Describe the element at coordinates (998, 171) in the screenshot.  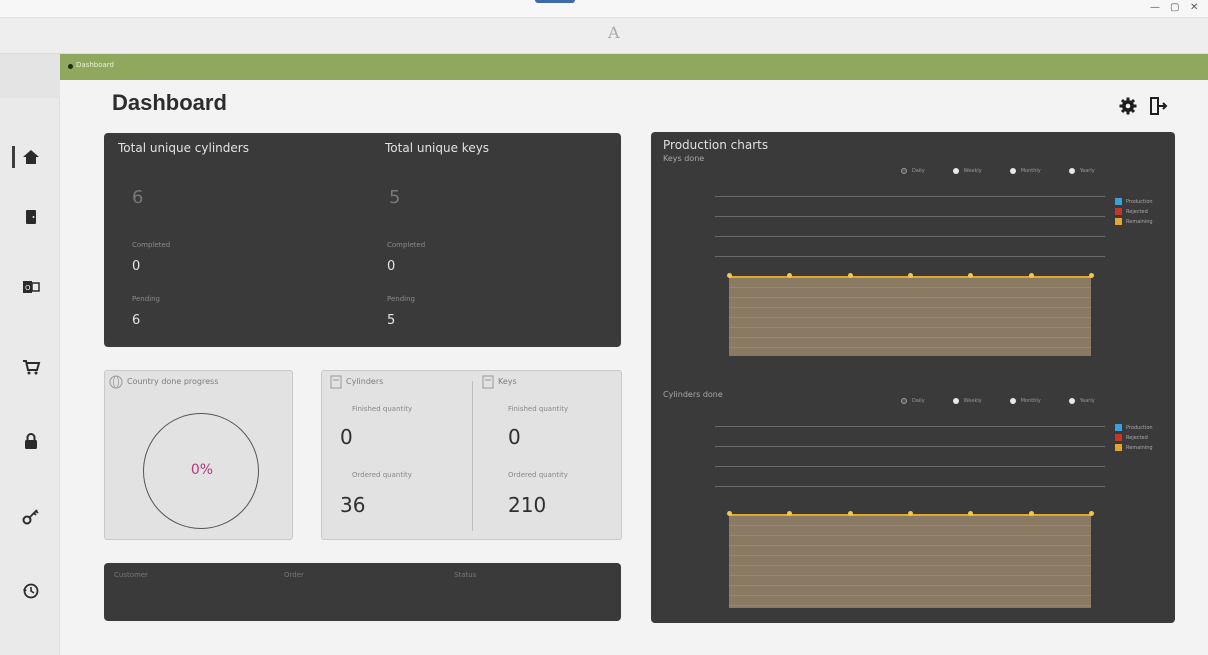
I see `keys-chart-filters: Daily Weekly Monthly Yearly` at that location.